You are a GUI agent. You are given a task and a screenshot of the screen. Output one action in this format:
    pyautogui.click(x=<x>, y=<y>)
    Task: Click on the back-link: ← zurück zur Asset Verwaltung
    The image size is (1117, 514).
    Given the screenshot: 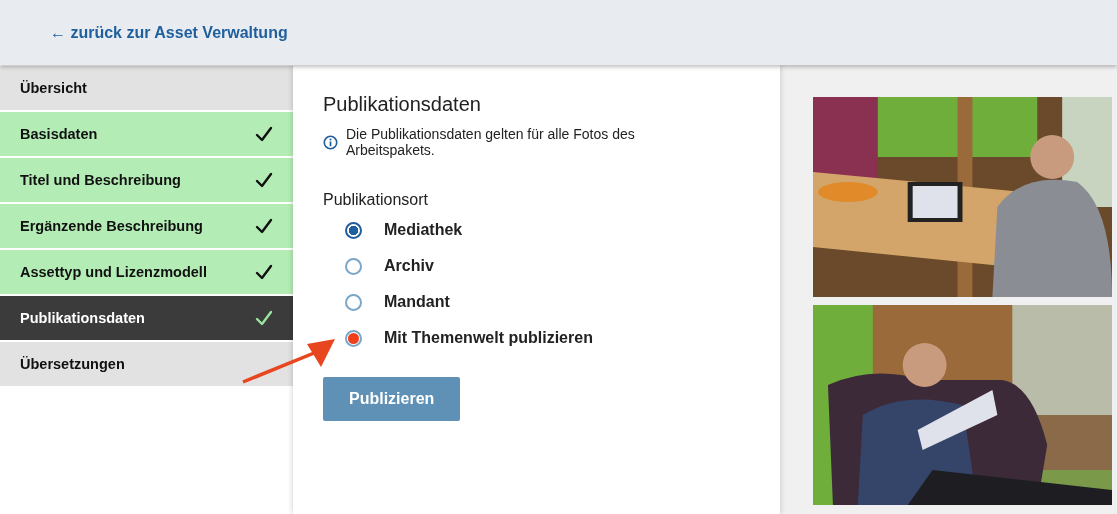 What is the action you would take?
    pyautogui.click(x=169, y=32)
    